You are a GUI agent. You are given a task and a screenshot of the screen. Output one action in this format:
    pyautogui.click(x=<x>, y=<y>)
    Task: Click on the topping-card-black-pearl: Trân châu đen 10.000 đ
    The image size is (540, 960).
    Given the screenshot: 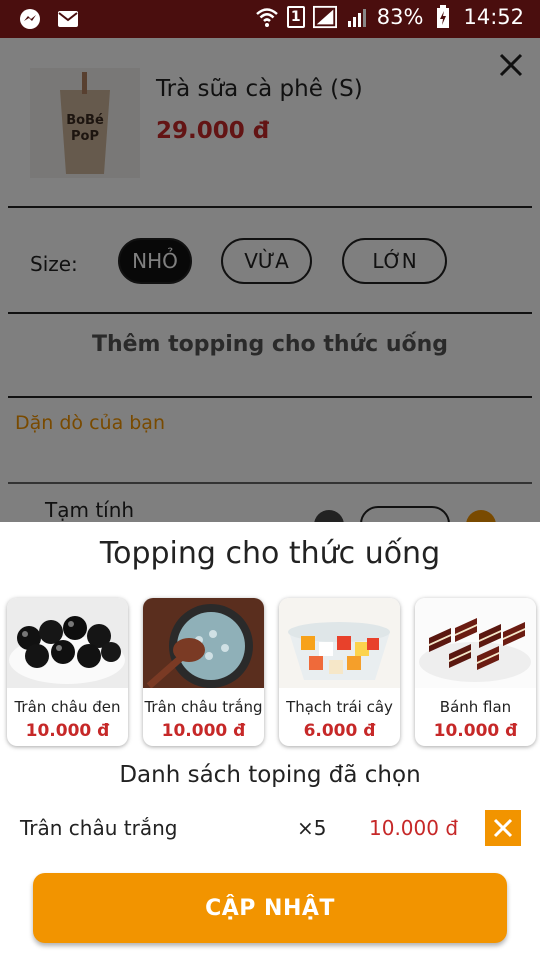 What is the action you would take?
    pyautogui.click(x=67, y=672)
    